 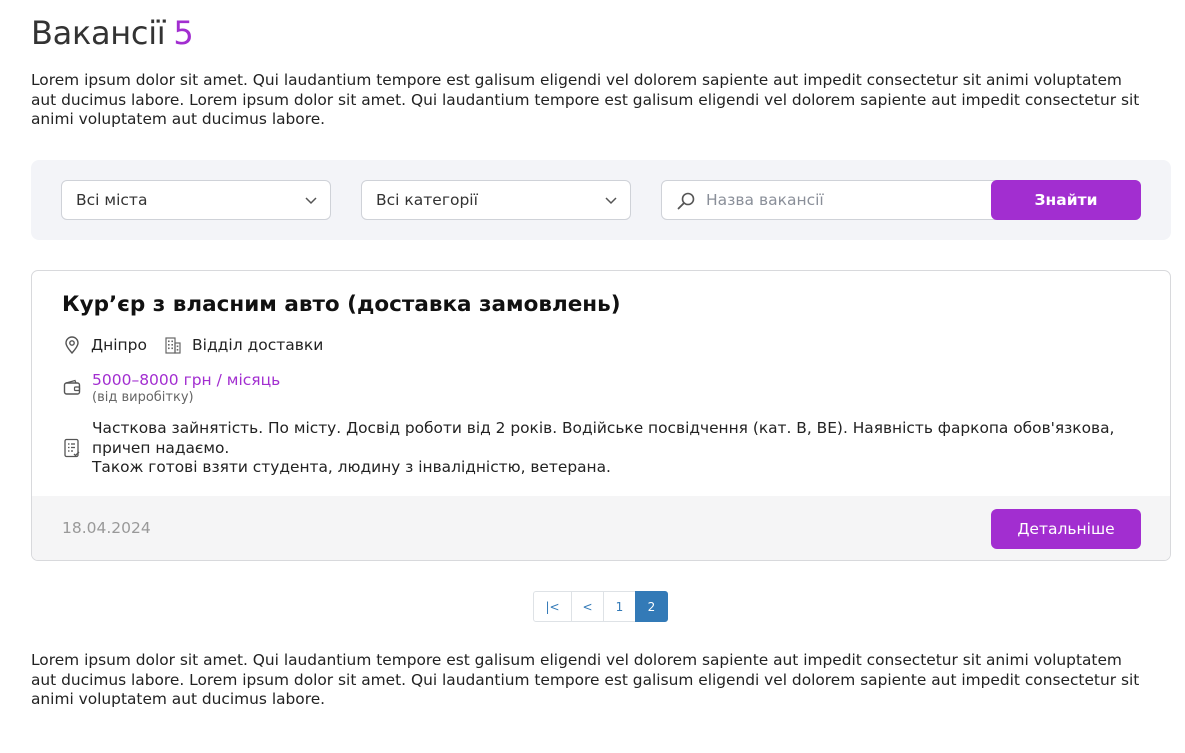 I want to click on page-title: Вакансії 5, so click(x=112, y=33).